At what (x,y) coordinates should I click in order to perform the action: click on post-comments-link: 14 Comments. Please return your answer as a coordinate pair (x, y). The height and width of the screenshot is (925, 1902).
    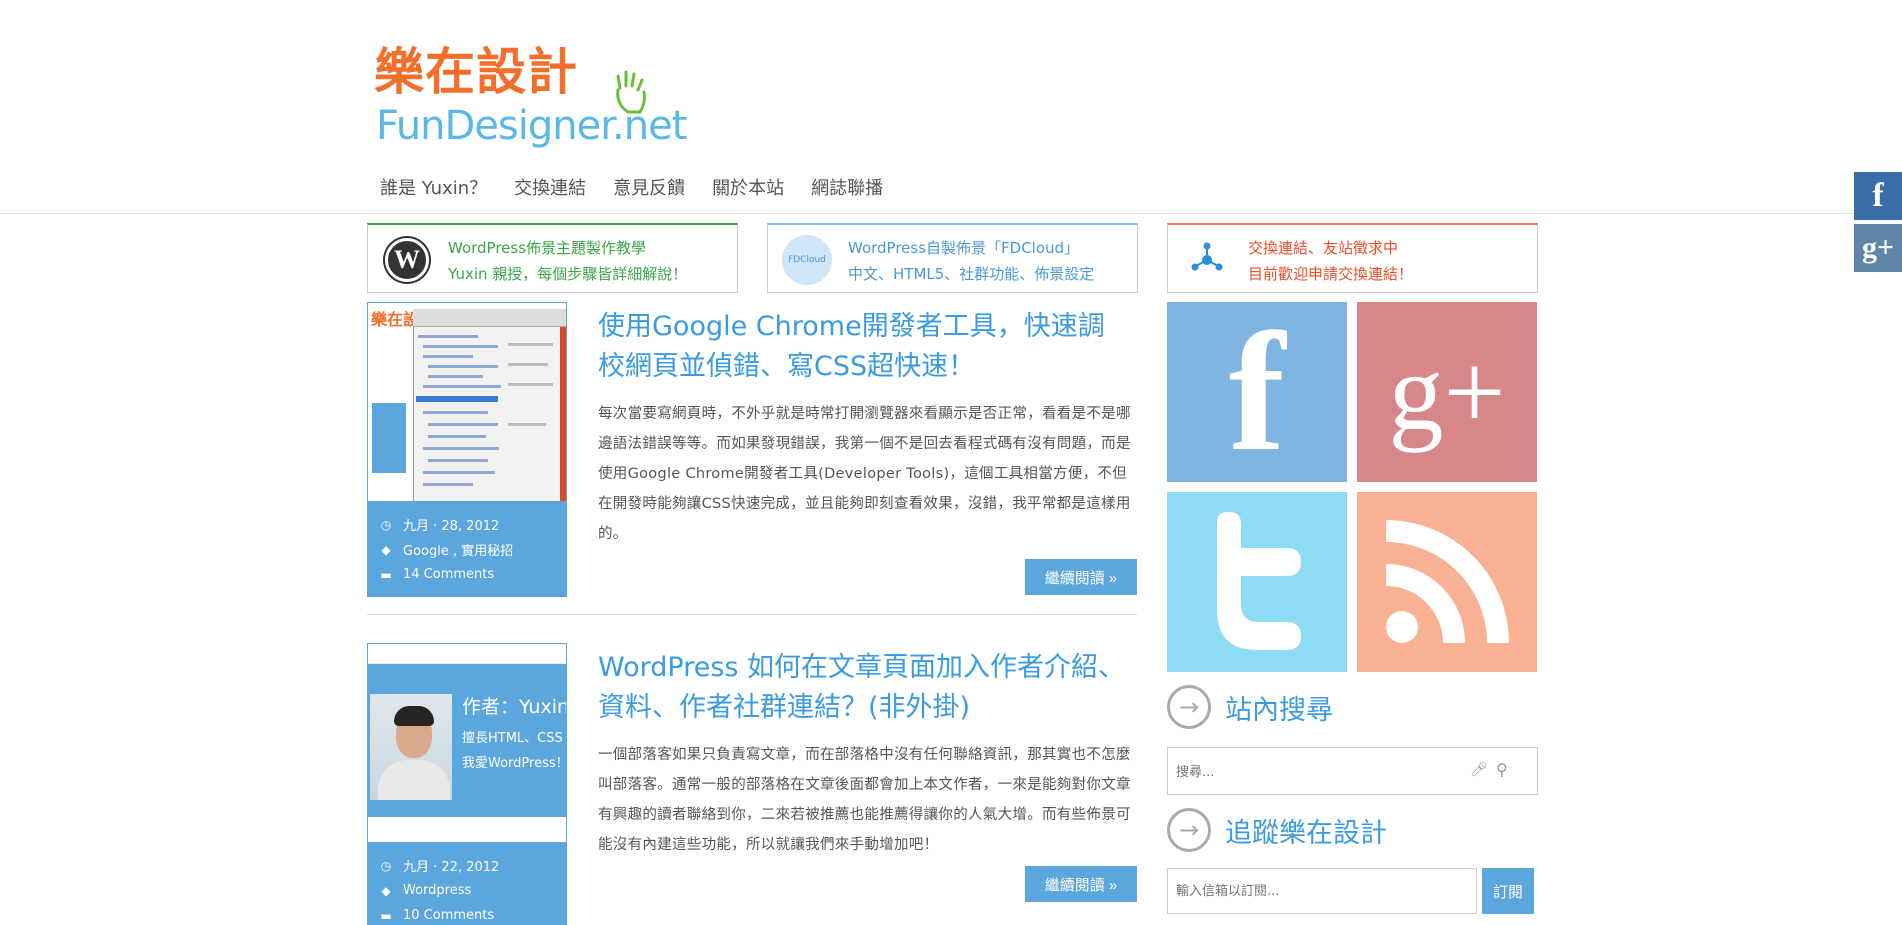
    Looking at the image, I should click on (448, 574).